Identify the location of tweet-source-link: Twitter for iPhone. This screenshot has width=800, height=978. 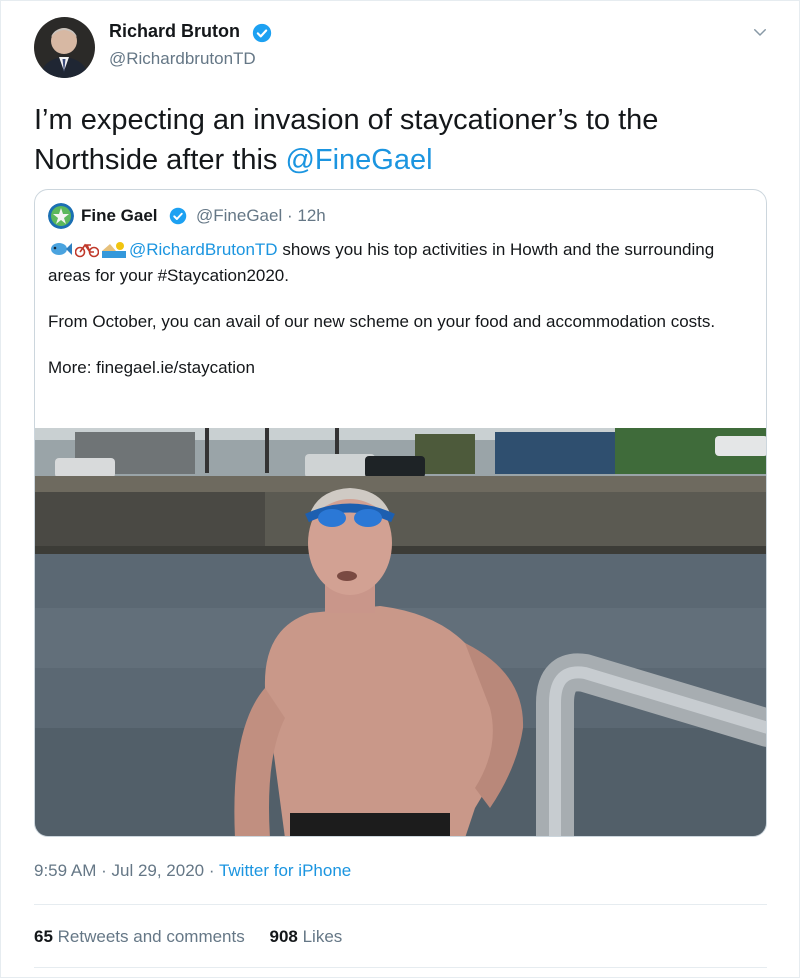
(285, 870).